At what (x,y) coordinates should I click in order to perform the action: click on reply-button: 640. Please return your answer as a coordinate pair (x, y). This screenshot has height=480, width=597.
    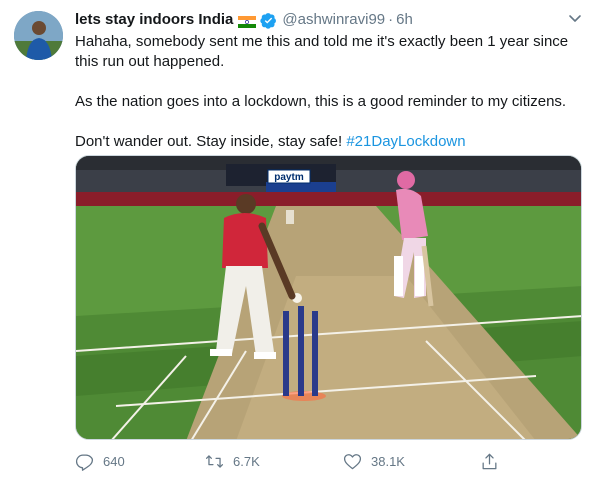
    Looking at the image, I should click on (100, 461).